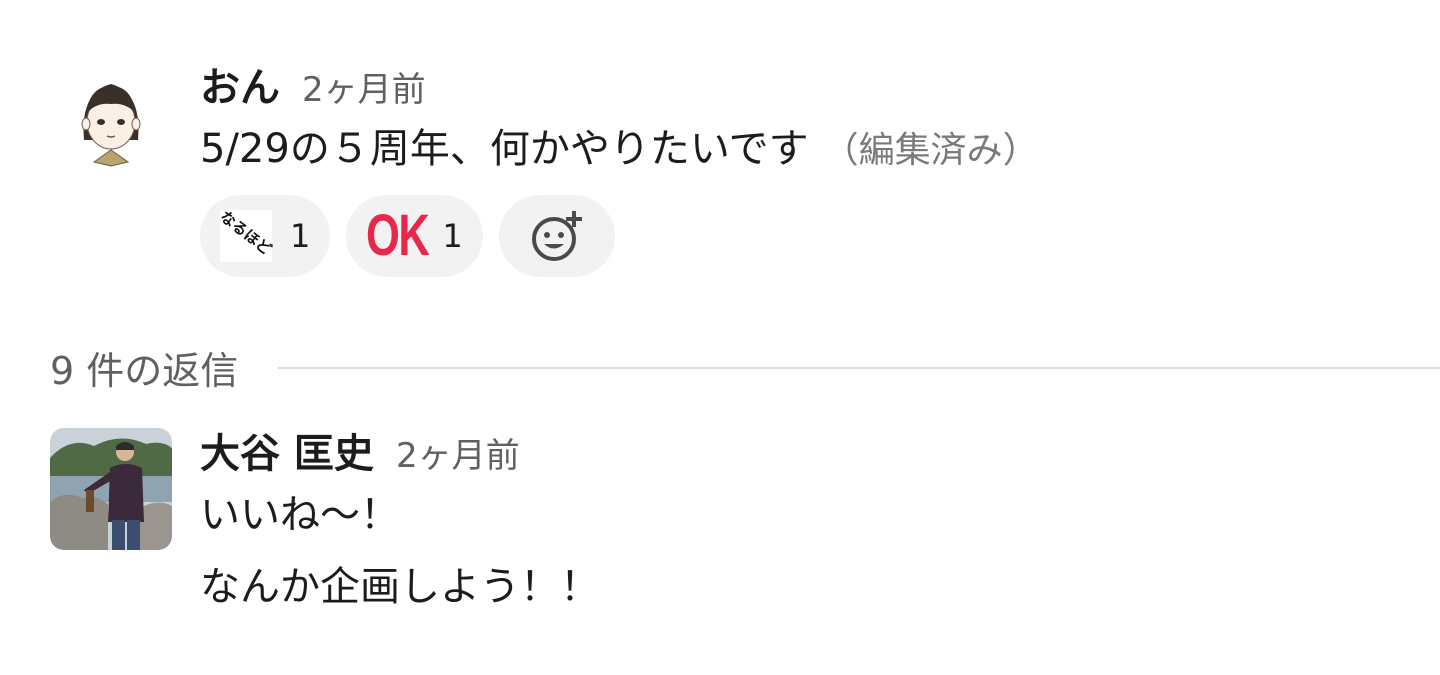 The width and height of the screenshot is (1440, 675). Describe the element at coordinates (504, 149) in the screenshot. I see `message-body: 5/29の５周年、何かやりたいです` at that location.